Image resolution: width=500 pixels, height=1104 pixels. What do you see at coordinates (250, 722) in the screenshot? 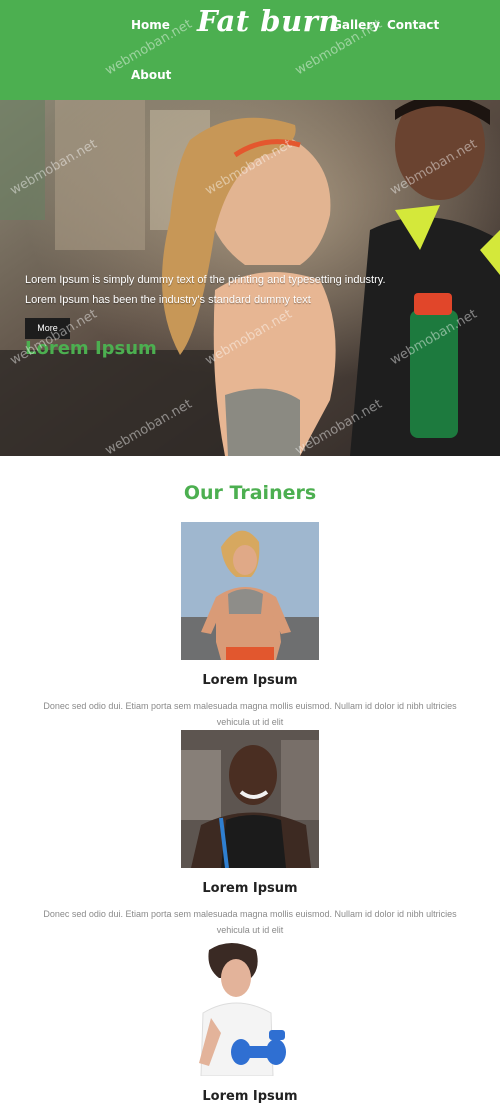
I see `trainer-desc-1-line-2: vehicula ut id elit` at bounding box center [250, 722].